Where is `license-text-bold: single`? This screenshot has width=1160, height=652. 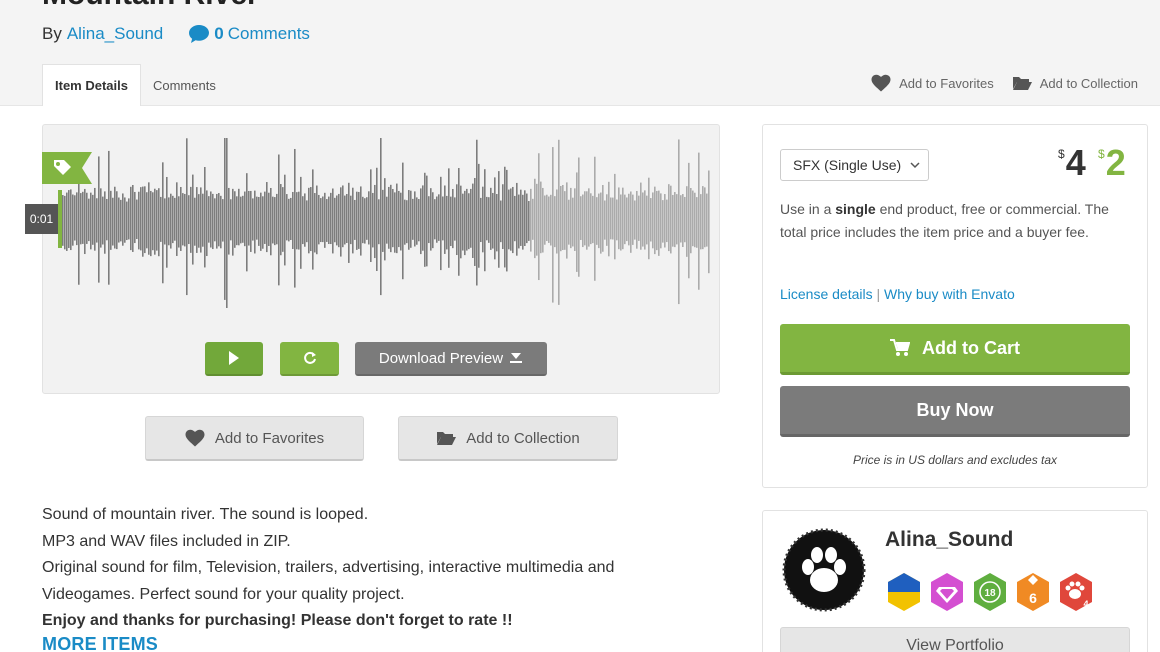 license-text-bold: single is located at coordinates (855, 209).